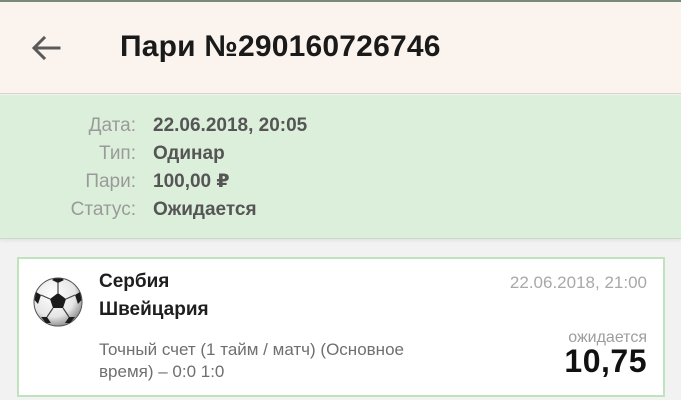  Describe the element at coordinates (578, 282) in the screenshot. I see `event-date: 22.06.2018, 21:00` at that location.